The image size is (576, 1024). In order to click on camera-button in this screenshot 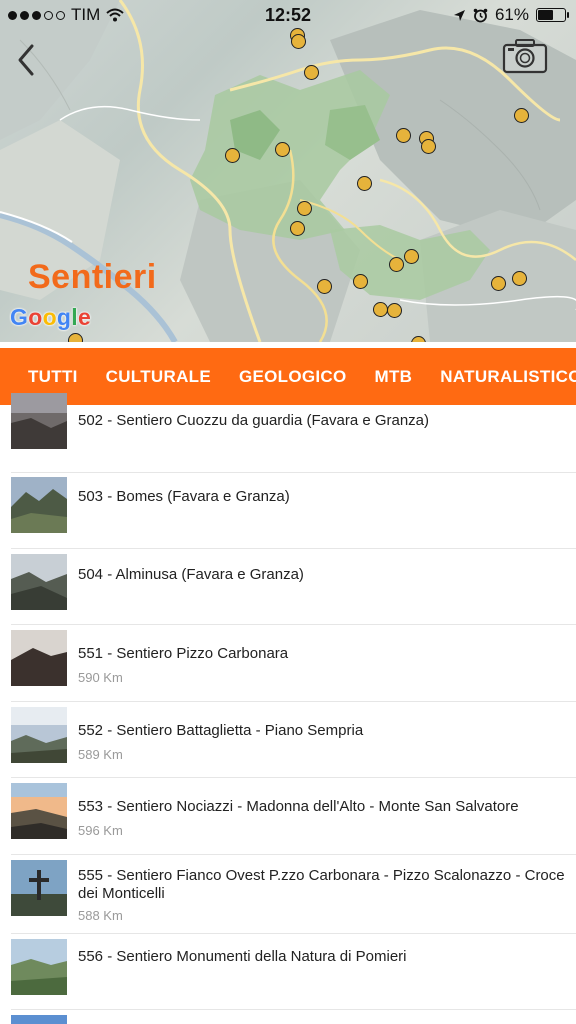, I will do `click(525, 56)`.